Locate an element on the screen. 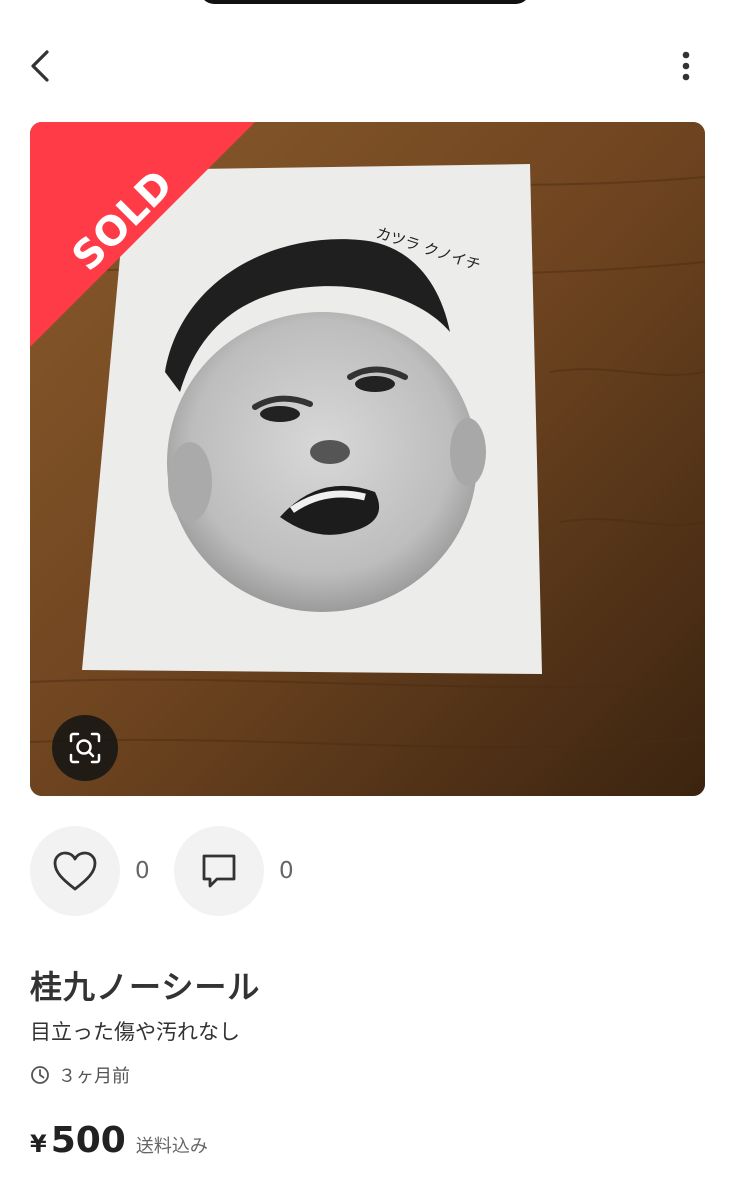 This screenshot has height=1200, width=734. top-bar is located at coordinates (367, 67).